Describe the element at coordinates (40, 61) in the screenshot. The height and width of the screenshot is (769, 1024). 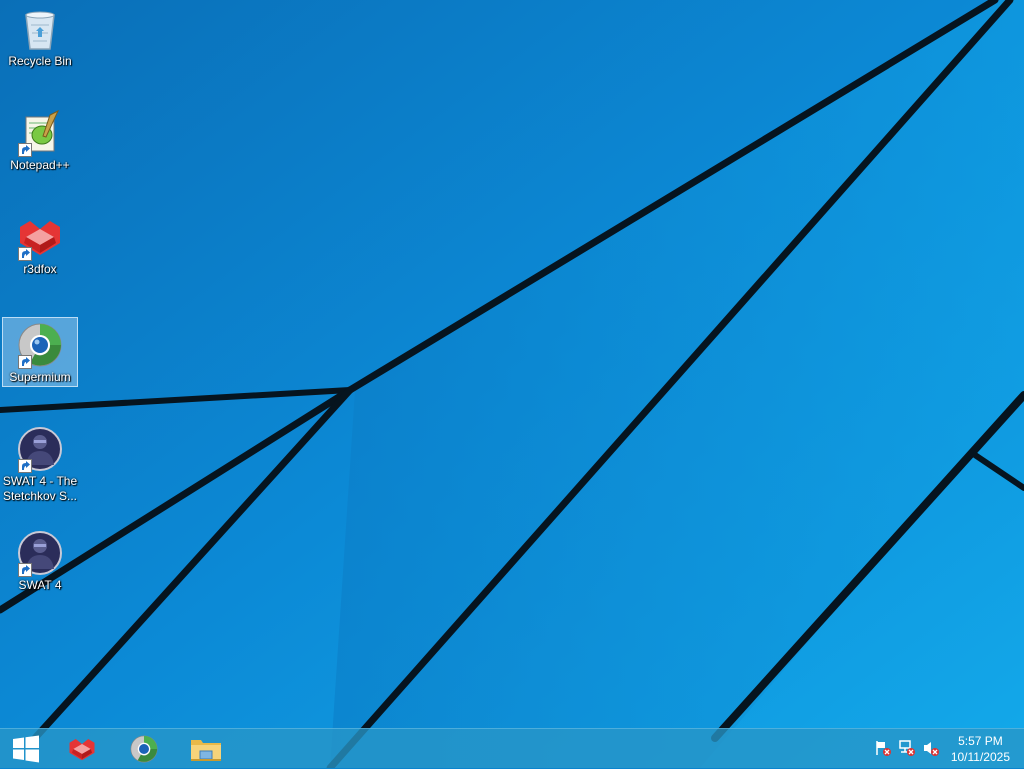
I see `desktop-icon-label: Recycle Bin` at that location.